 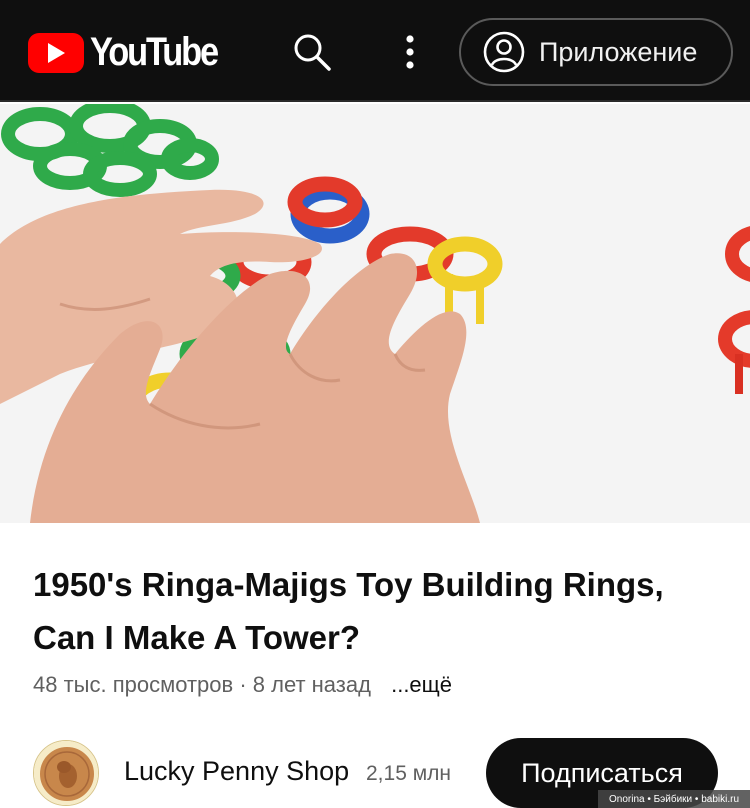 I want to click on youtube-wordmark: YouTube, so click(x=154, y=52).